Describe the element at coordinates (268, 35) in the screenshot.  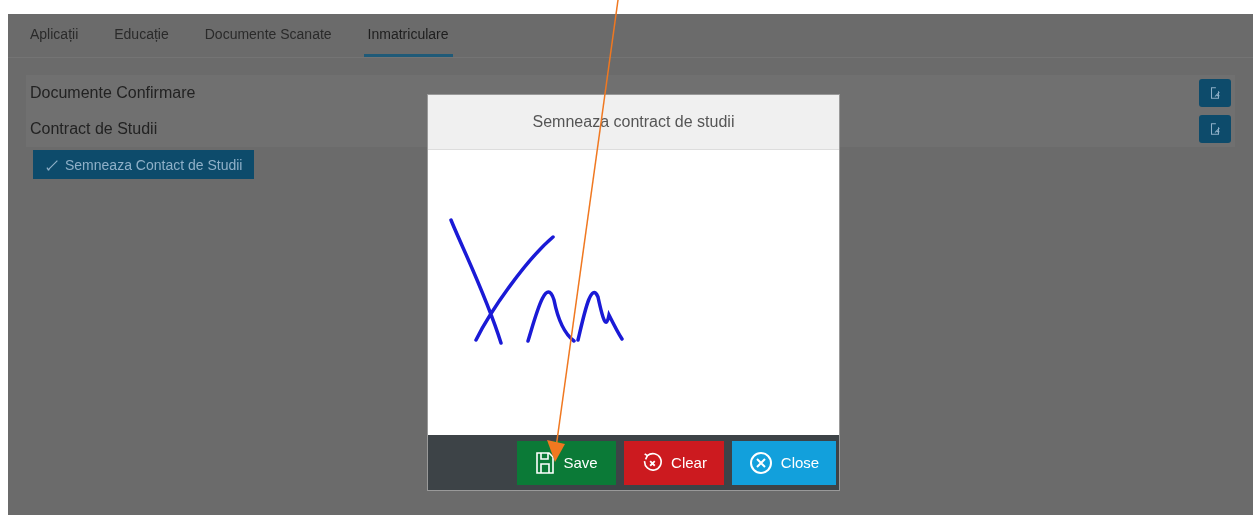
I see `tab: Documente Scanate` at that location.